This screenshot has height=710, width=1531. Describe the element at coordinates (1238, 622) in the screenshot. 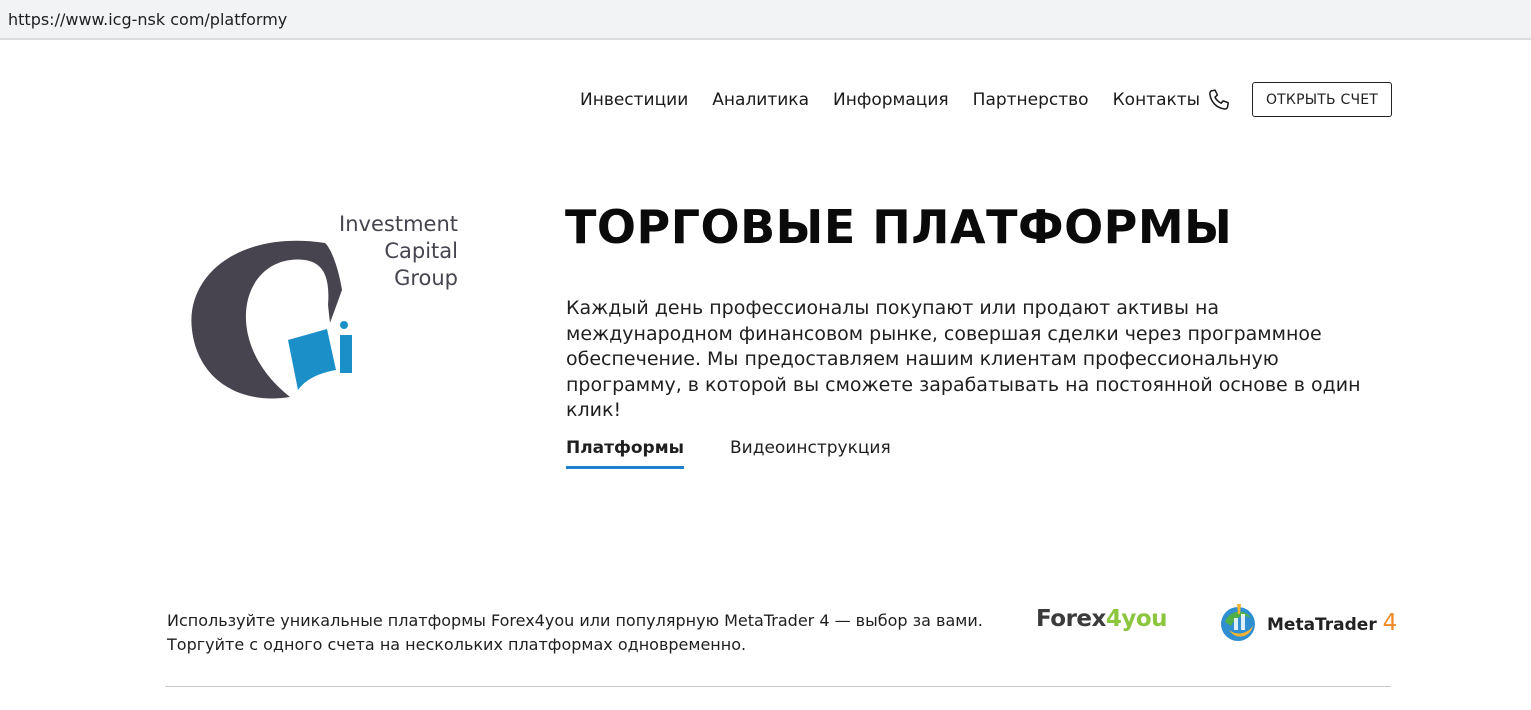

I see `metatrader-globe-icon` at that location.